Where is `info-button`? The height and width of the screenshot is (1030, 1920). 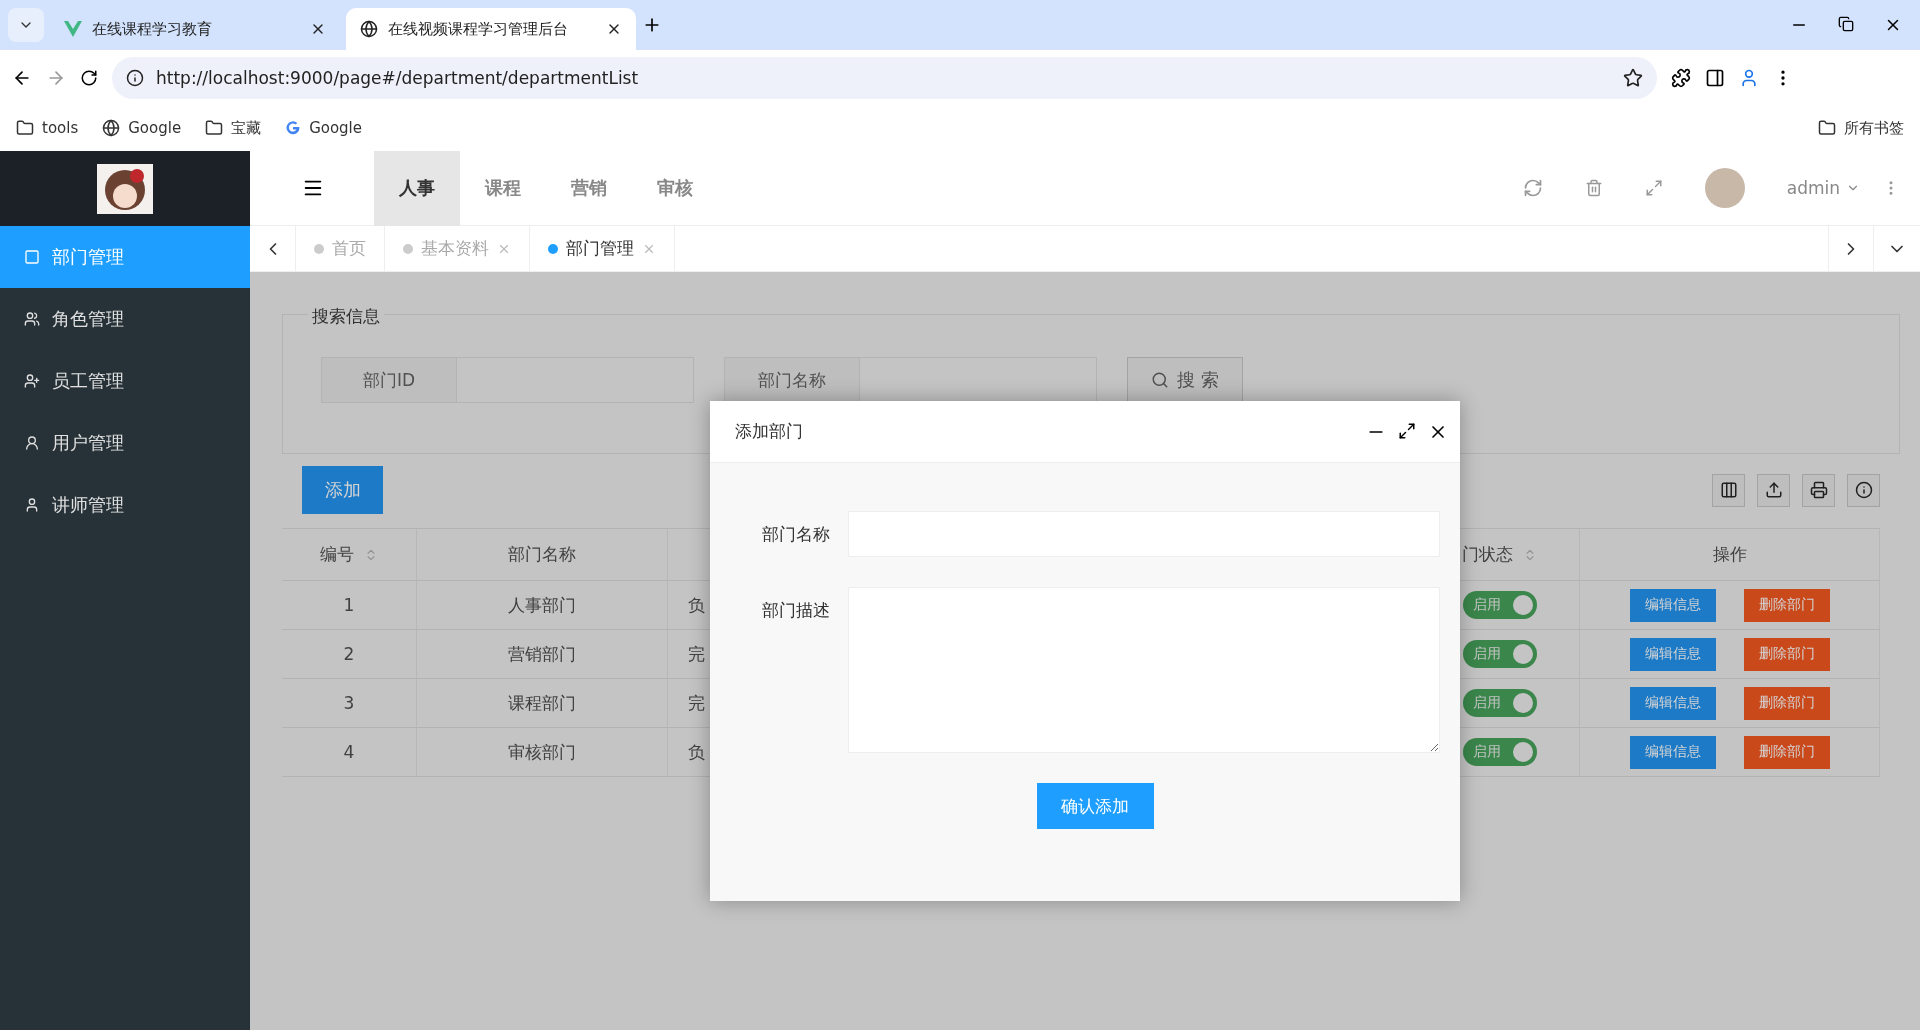
info-button is located at coordinates (1863, 490).